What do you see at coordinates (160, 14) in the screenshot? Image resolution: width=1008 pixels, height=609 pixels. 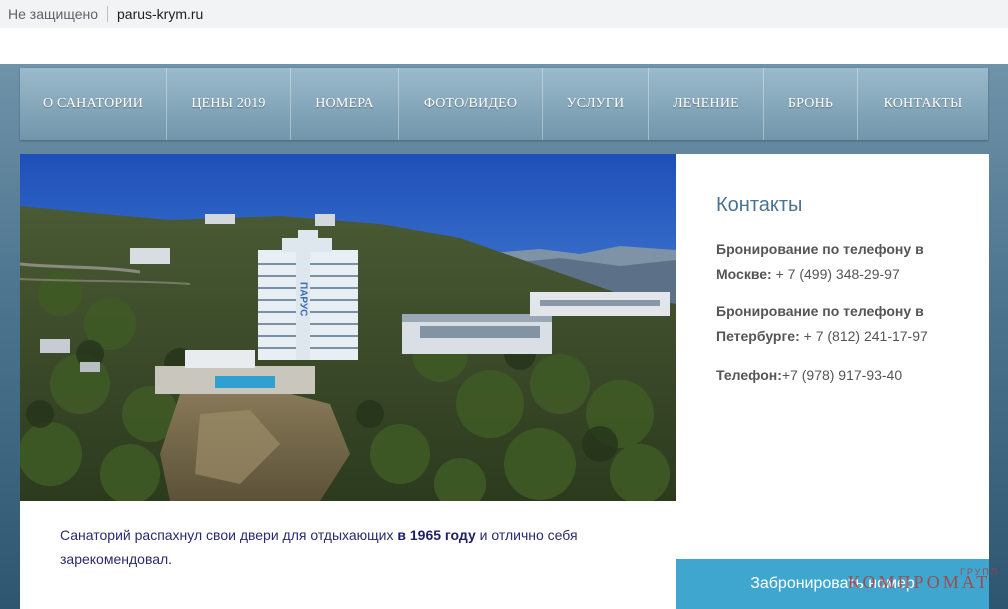 I see `url-text: parus-krym.ru` at bounding box center [160, 14].